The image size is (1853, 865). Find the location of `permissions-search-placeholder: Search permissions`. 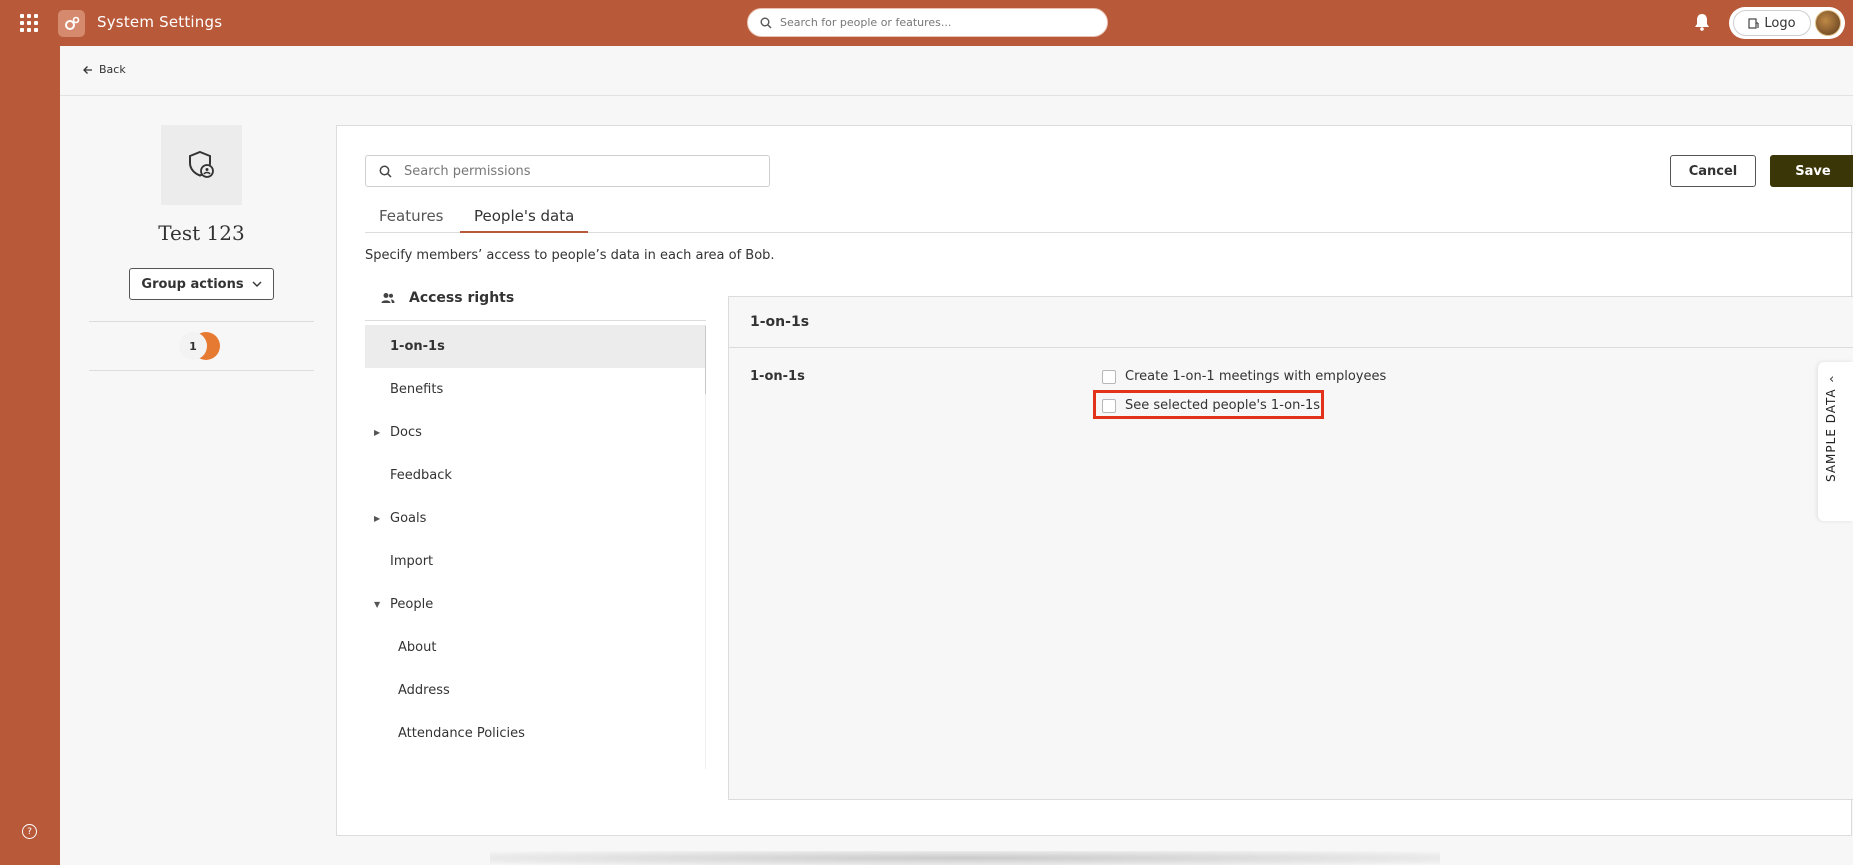

permissions-search-placeholder: Search permissions is located at coordinates (467, 171).